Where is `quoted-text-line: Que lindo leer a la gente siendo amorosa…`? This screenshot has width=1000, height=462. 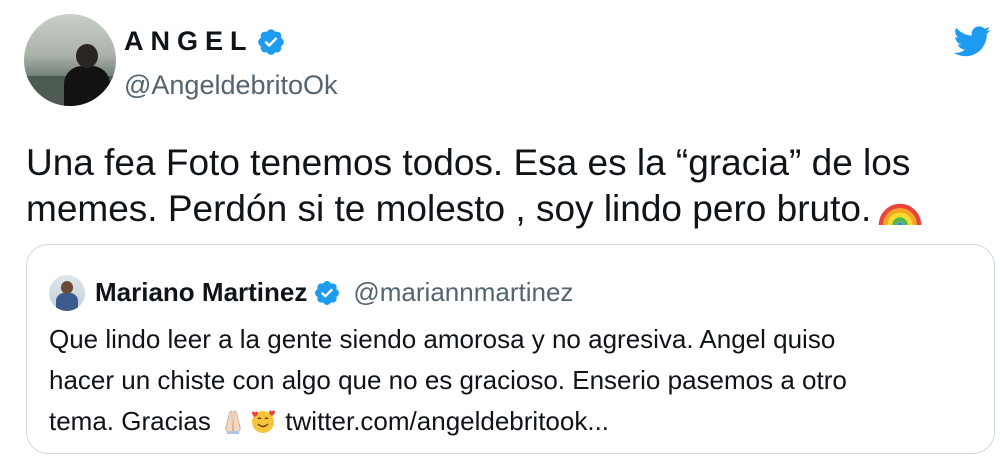 quoted-text-line: Que lindo leer a la gente siendo amorosa… is located at coordinates (442, 339).